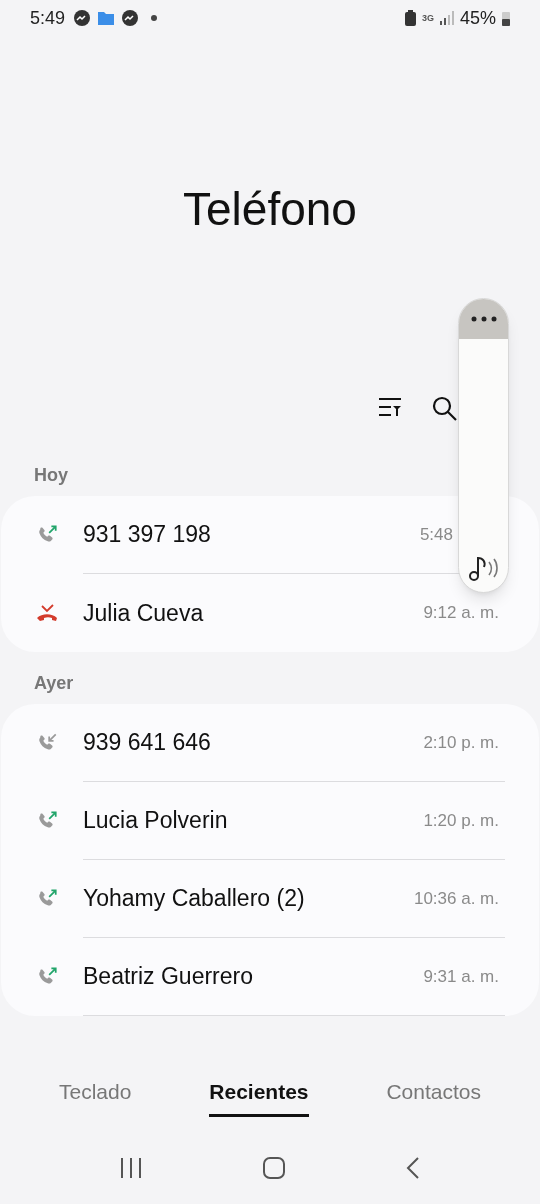 The width and height of the screenshot is (540, 1204). What do you see at coordinates (436, 534) in the screenshot?
I see `call-time: 5:48` at bounding box center [436, 534].